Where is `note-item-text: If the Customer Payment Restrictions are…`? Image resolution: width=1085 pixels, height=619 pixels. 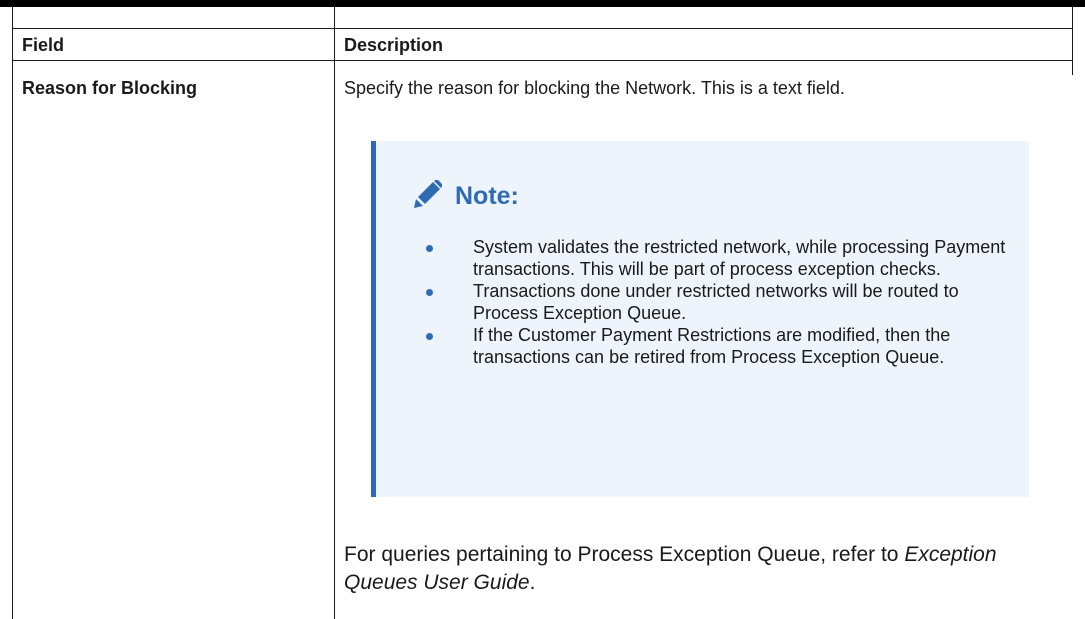 note-item-text: If the Customer Payment Restrictions are… is located at coordinates (712, 346).